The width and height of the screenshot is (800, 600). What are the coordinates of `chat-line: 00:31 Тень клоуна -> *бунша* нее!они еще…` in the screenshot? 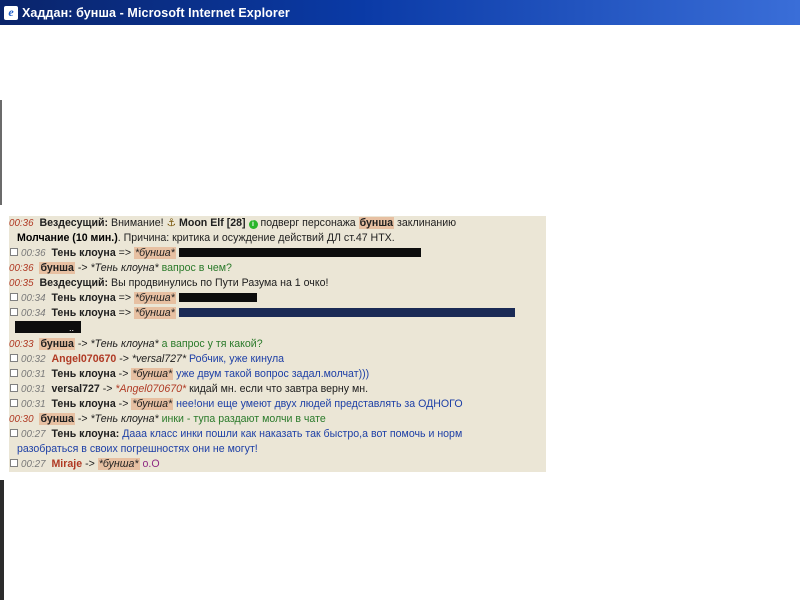 It's located at (277, 404).